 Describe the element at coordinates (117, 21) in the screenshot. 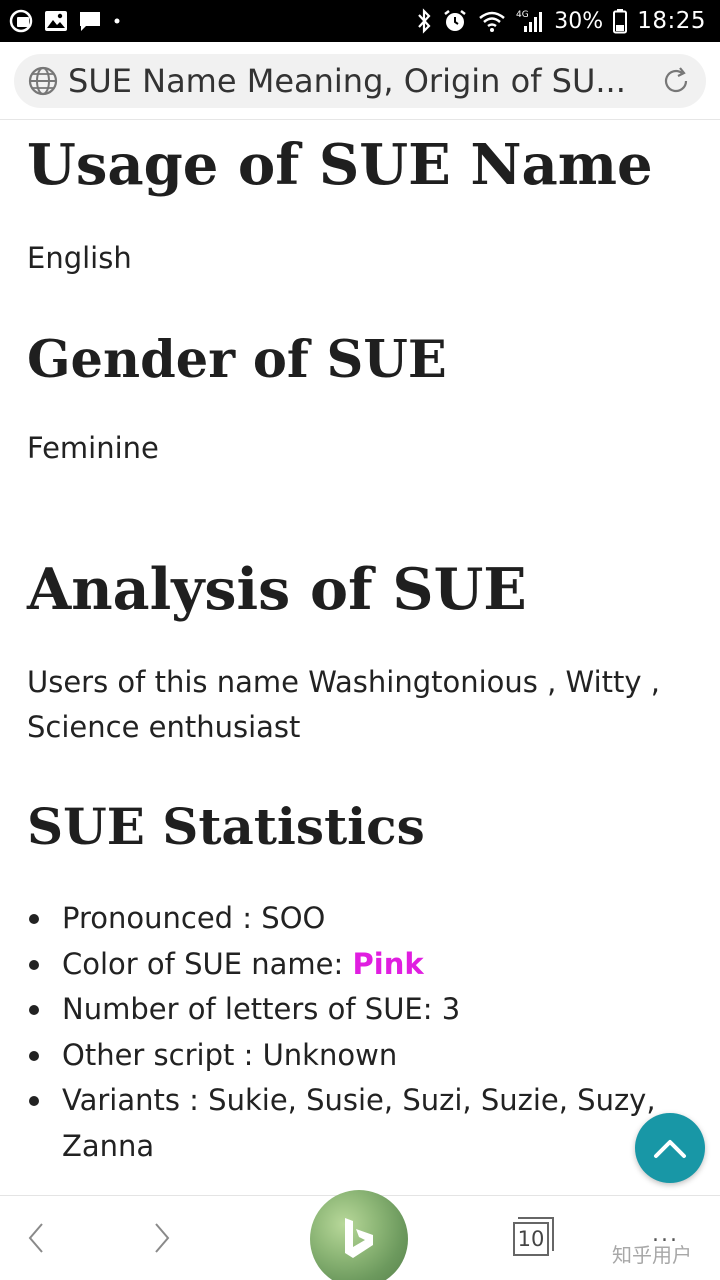

I see `dot-icon` at that location.